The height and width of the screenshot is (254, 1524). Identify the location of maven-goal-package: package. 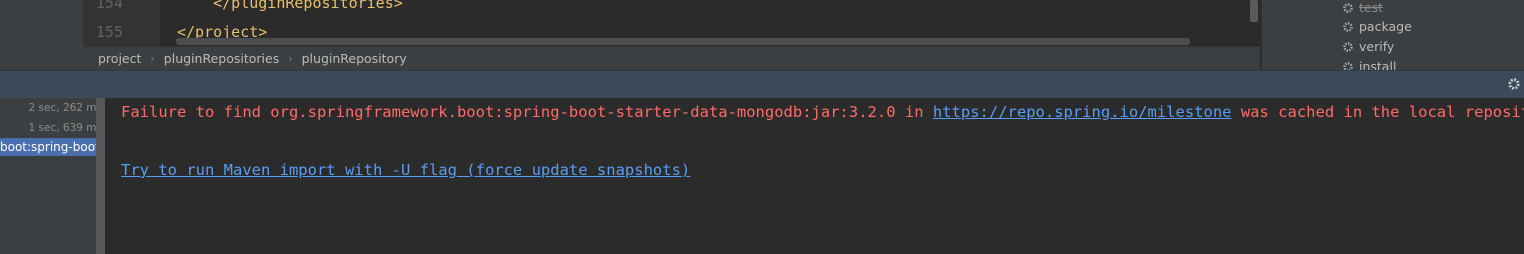
(1377, 26).